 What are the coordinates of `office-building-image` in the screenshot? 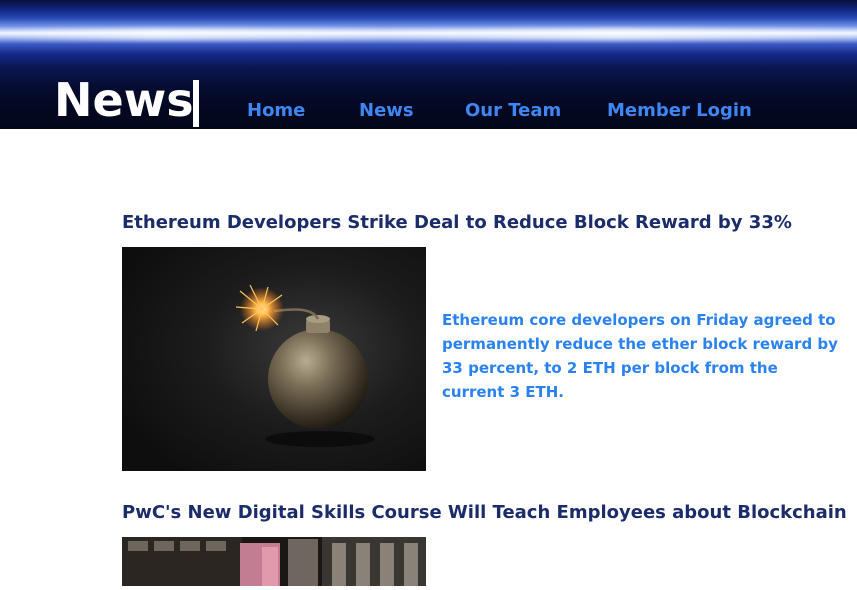 It's located at (274, 561).